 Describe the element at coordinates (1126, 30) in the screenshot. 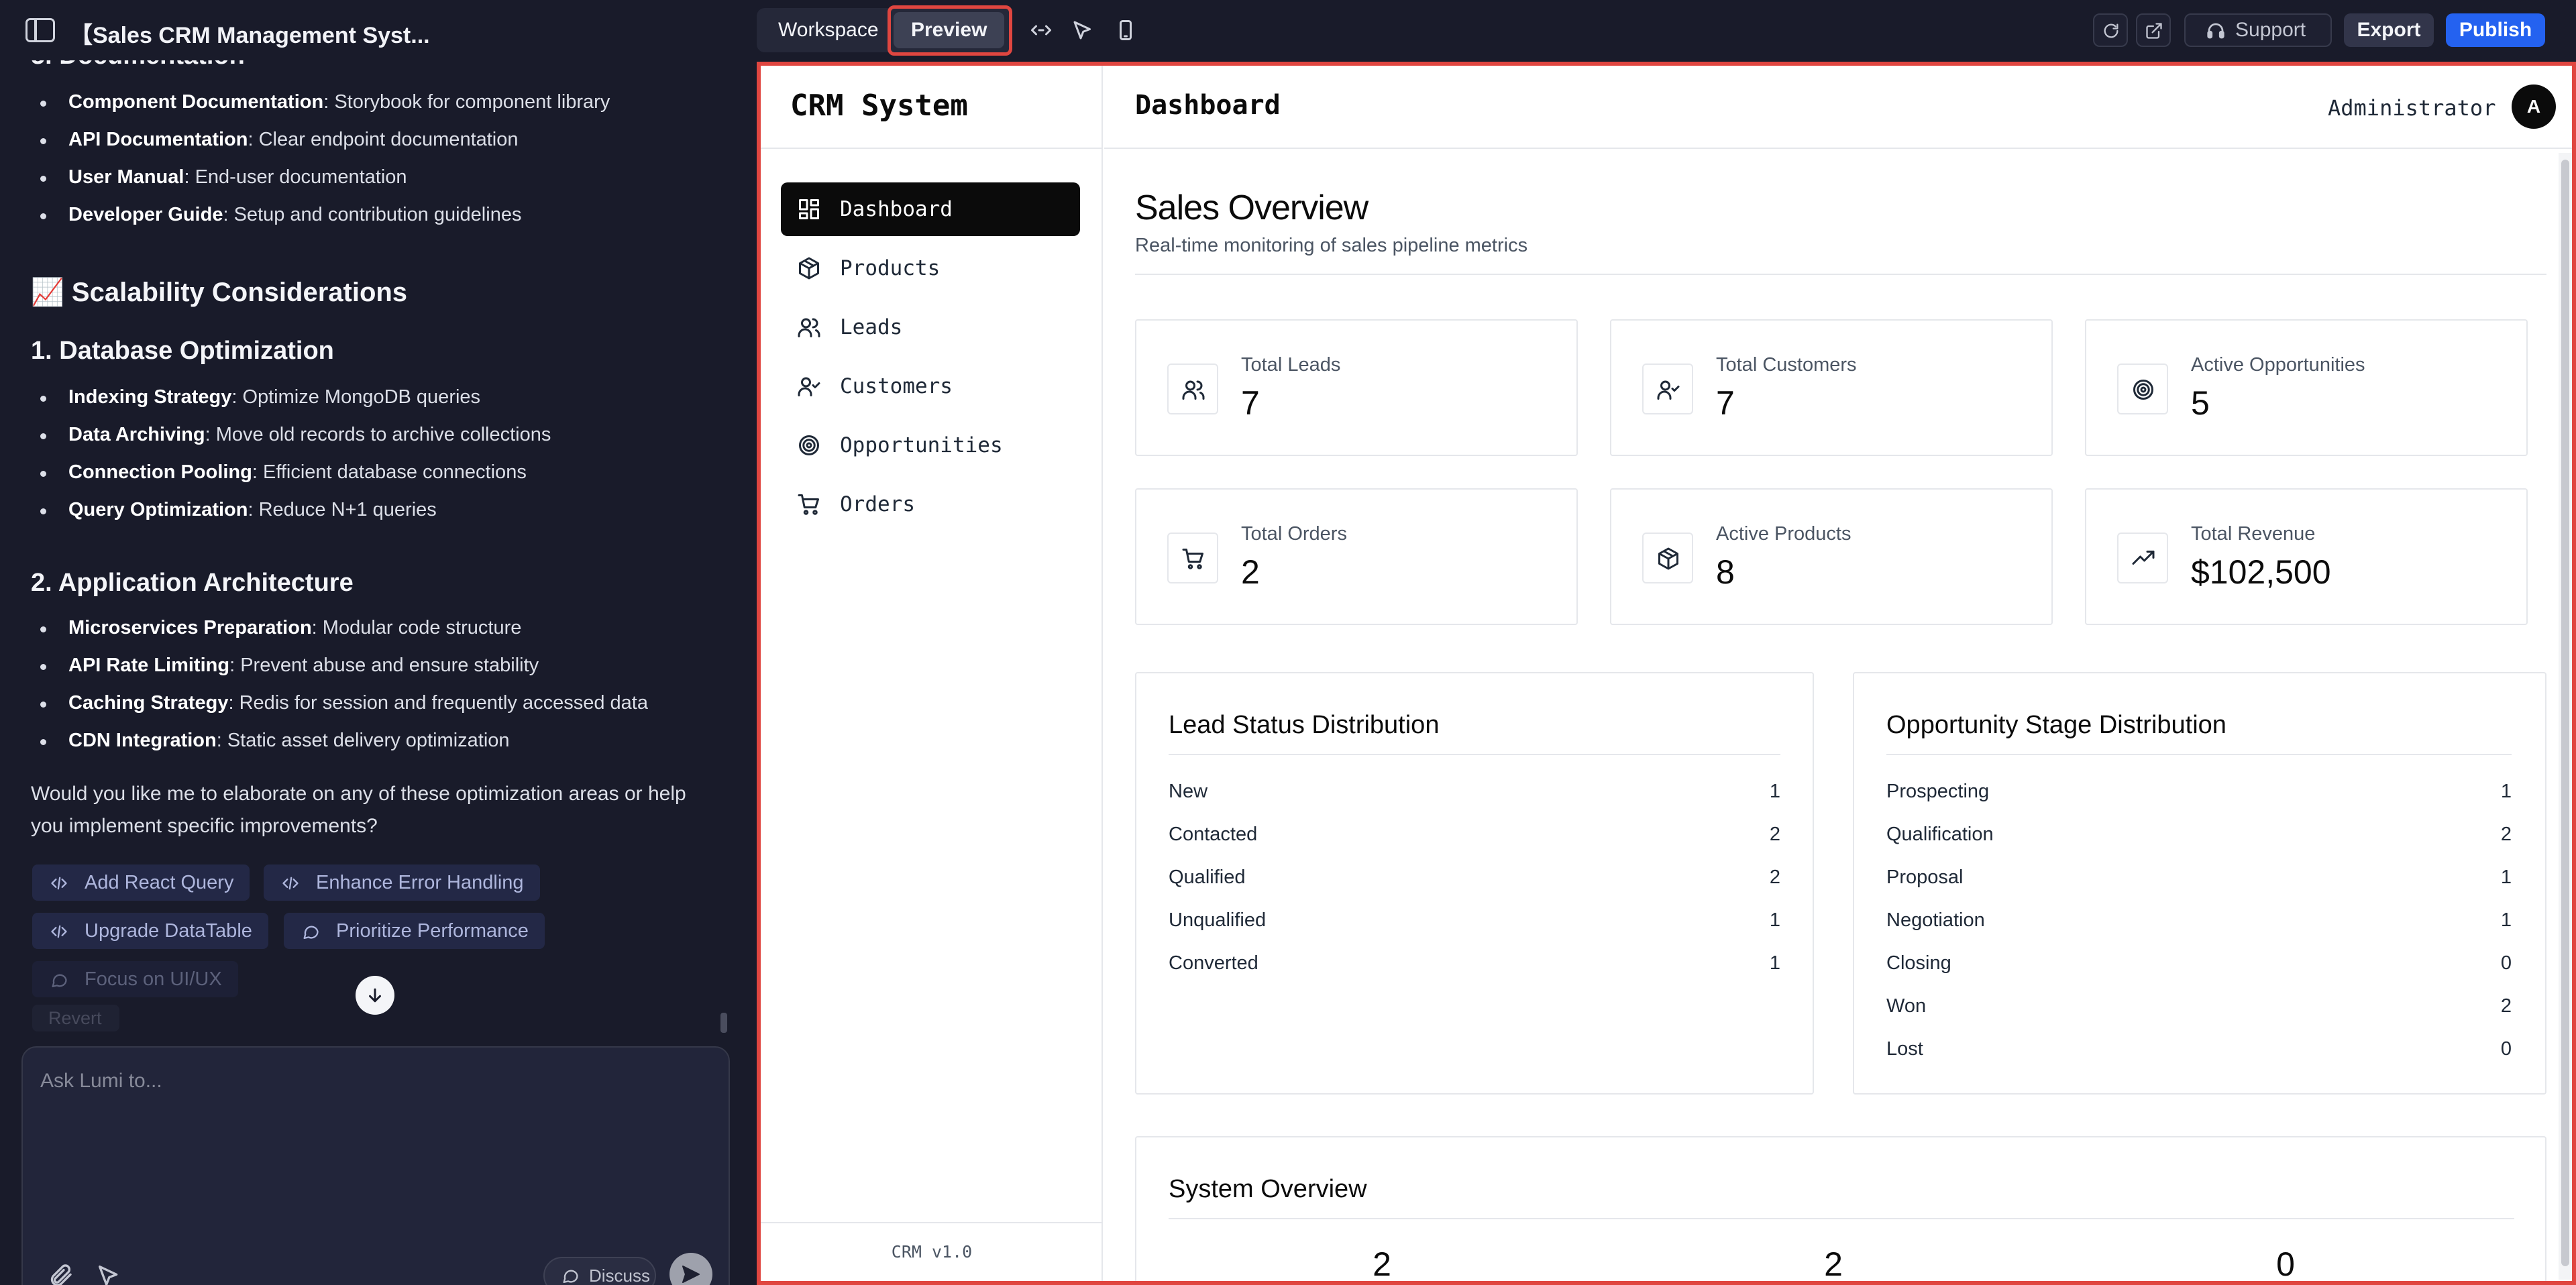

I see `mobile-icon` at that location.